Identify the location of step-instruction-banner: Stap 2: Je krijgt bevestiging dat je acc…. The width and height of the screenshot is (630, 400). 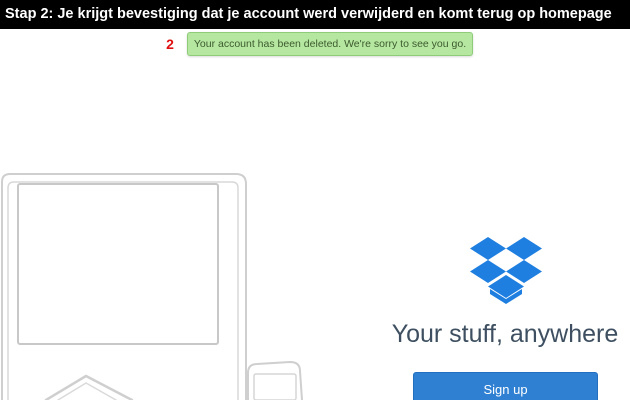
(315, 14).